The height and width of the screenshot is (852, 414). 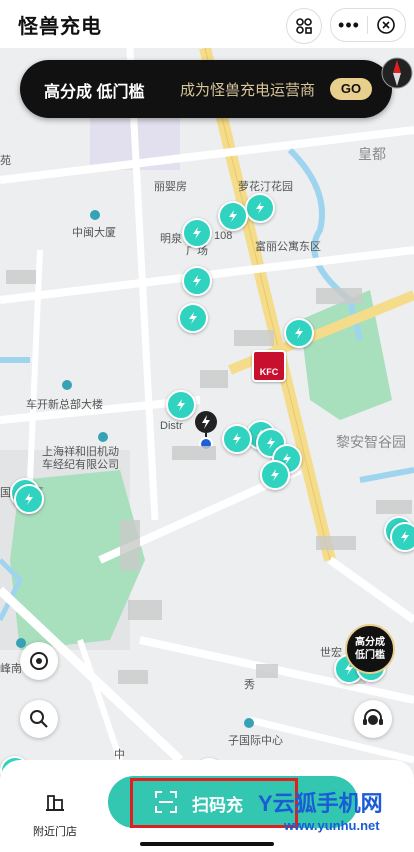 I want to click on nearby-stores-label: 附近门店, so click(x=55, y=832).